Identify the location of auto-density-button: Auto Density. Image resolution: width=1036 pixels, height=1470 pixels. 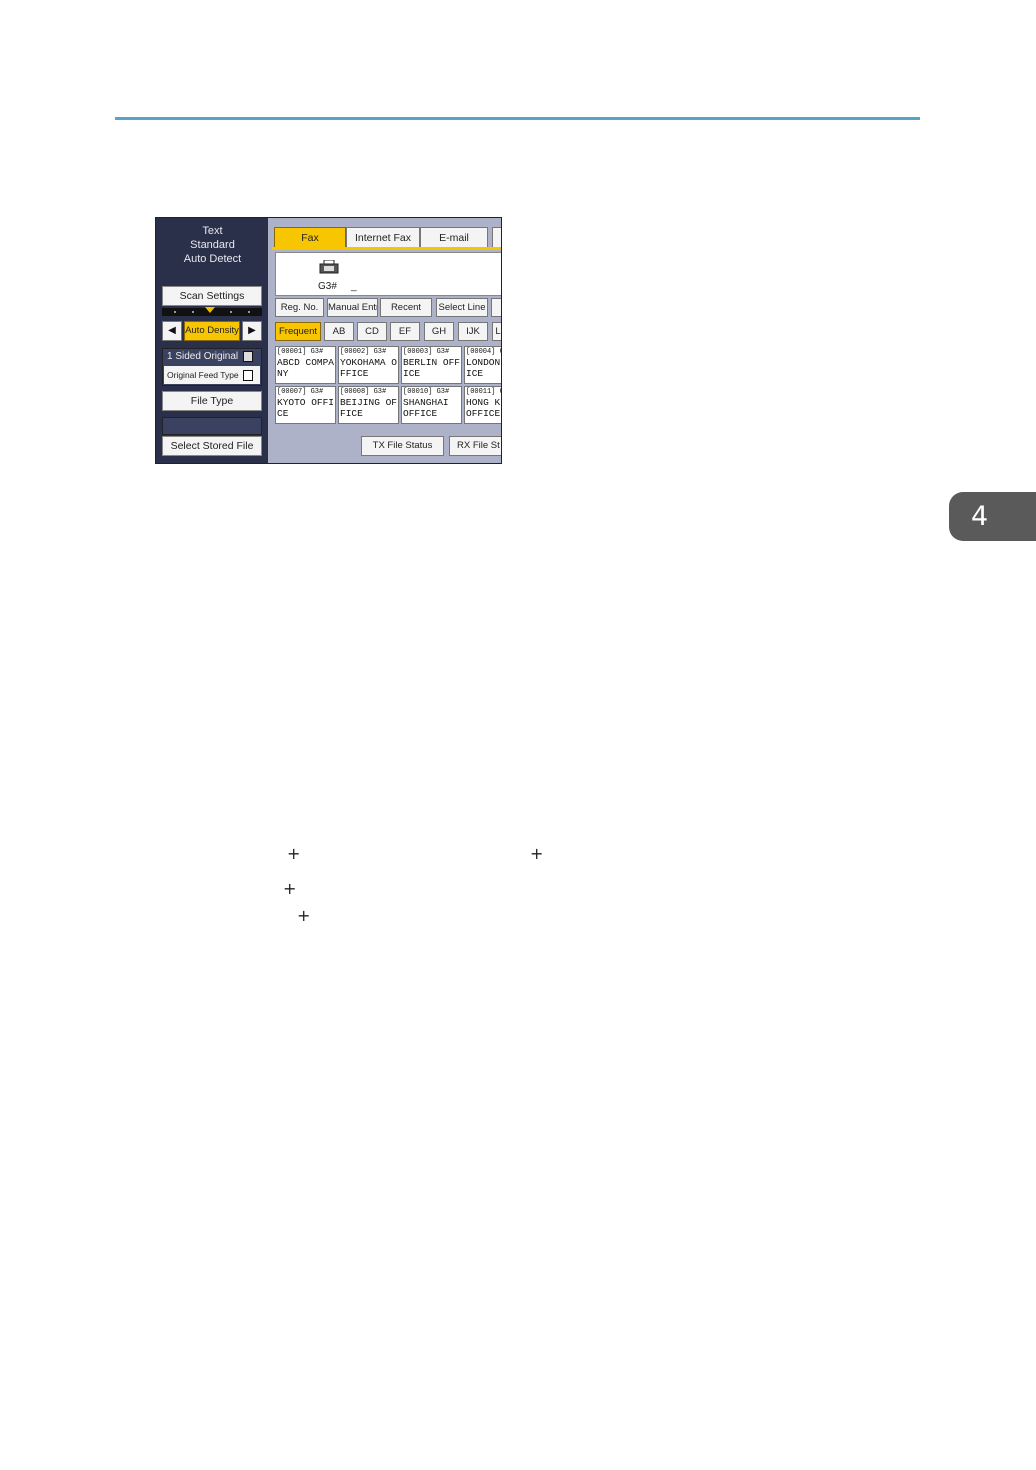
(212, 331).